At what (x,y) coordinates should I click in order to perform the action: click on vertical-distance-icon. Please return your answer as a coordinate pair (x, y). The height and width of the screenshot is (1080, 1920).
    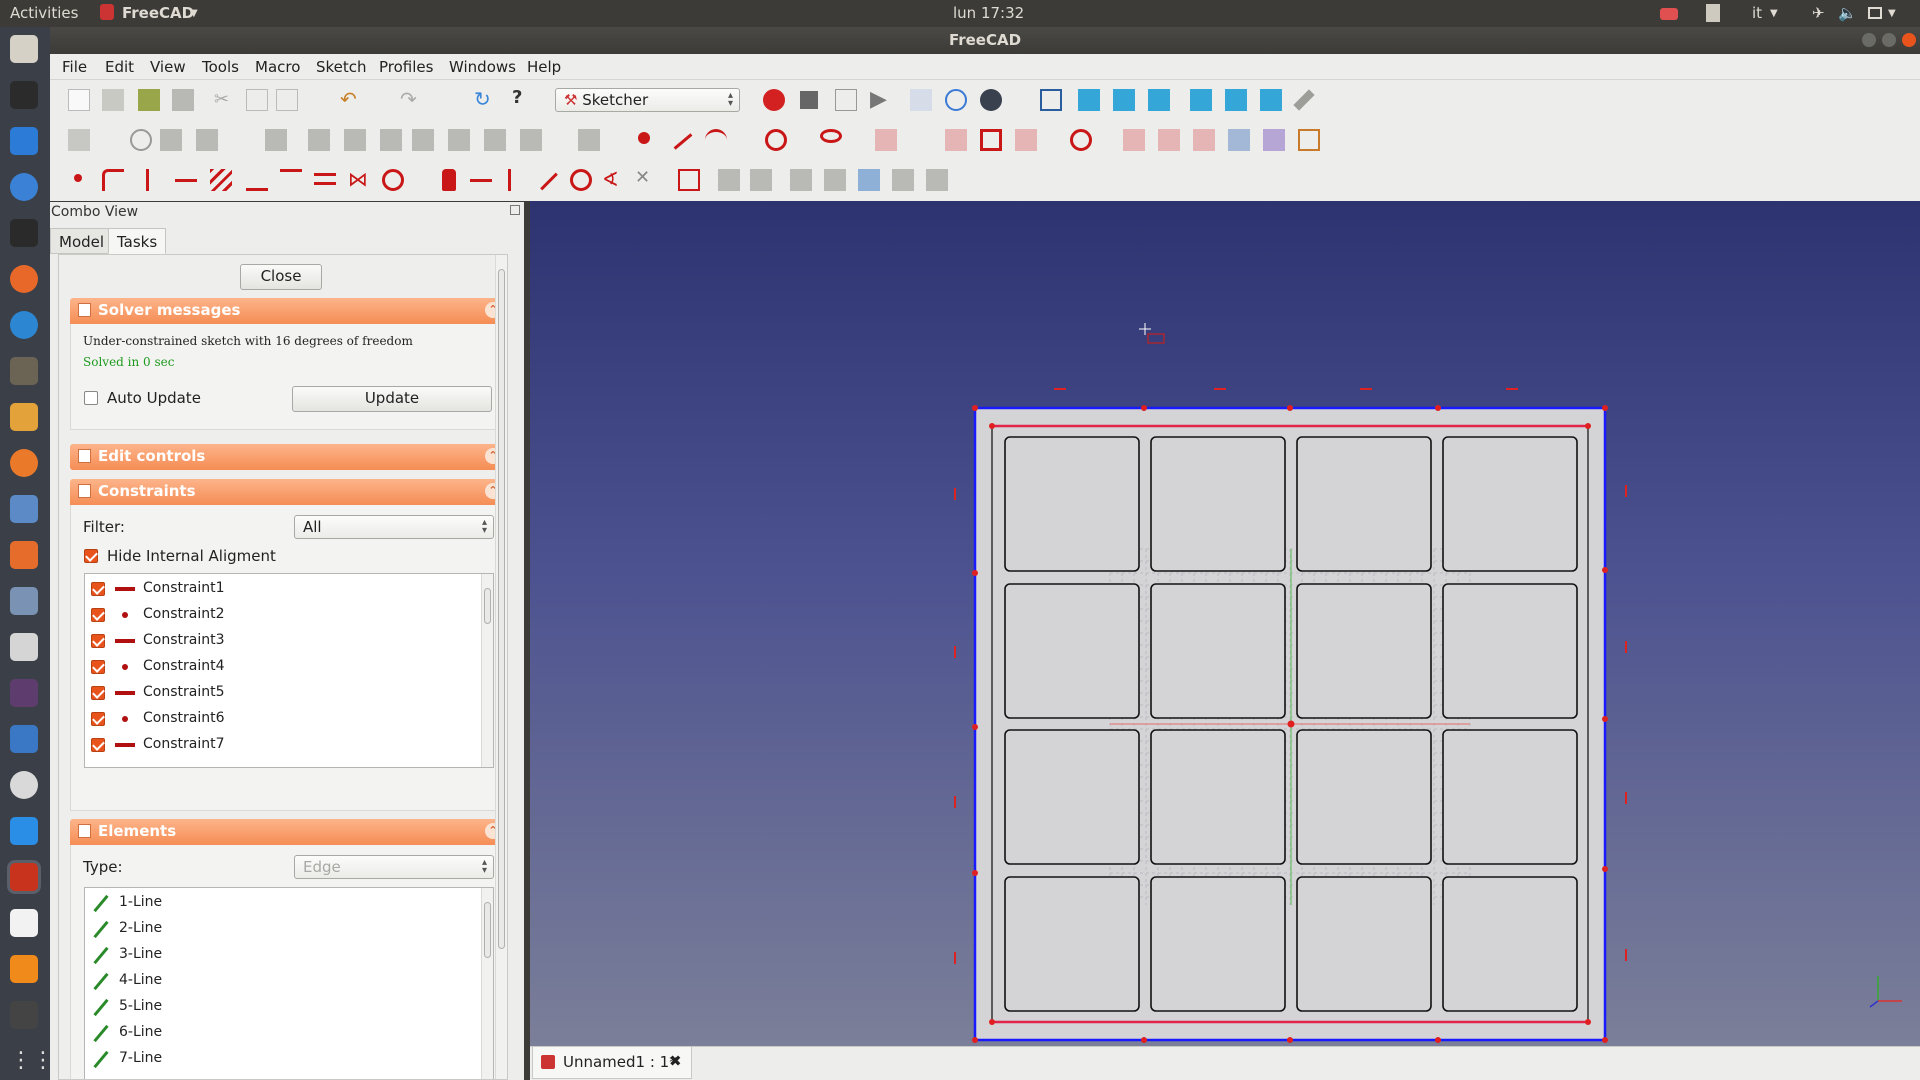
    Looking at the image, I should click on (509, 180).